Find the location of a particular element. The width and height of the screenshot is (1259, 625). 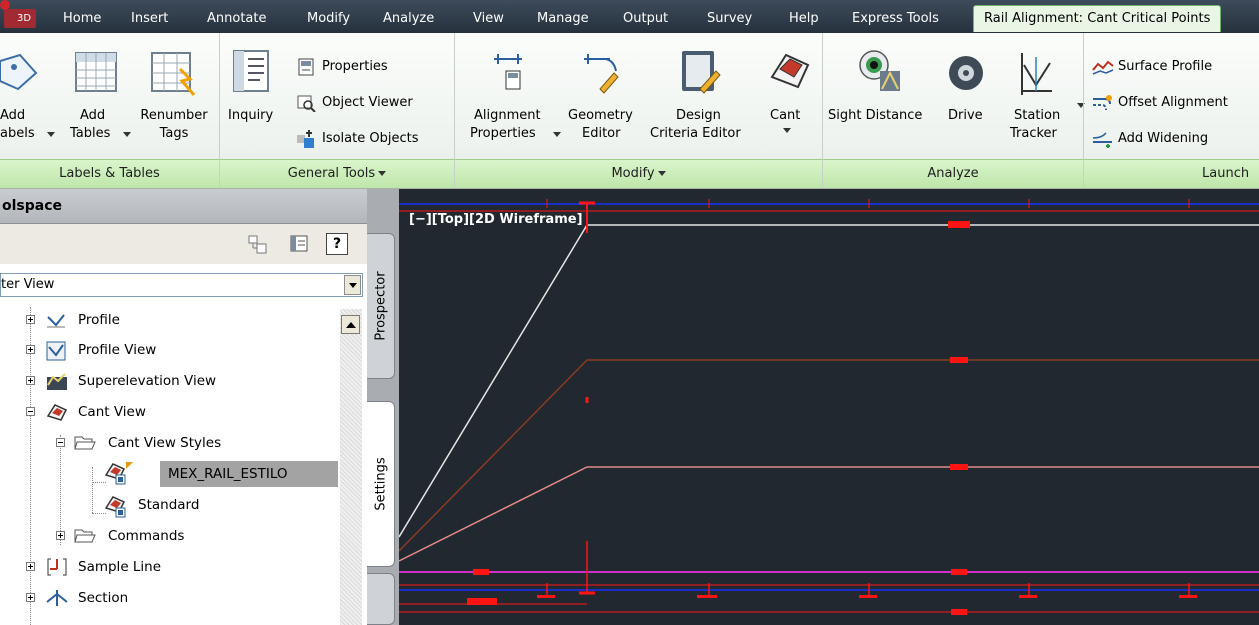

tree-item-sample-line-label: Sample Line is located at coordinates (120, 567).